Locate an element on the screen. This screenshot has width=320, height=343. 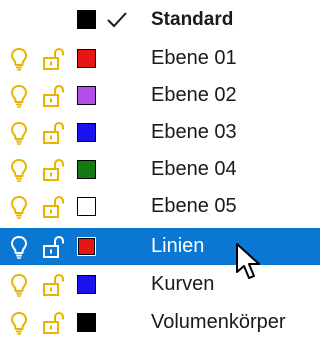
layer-row-standard: Standard is located at coordinates (160, 19).